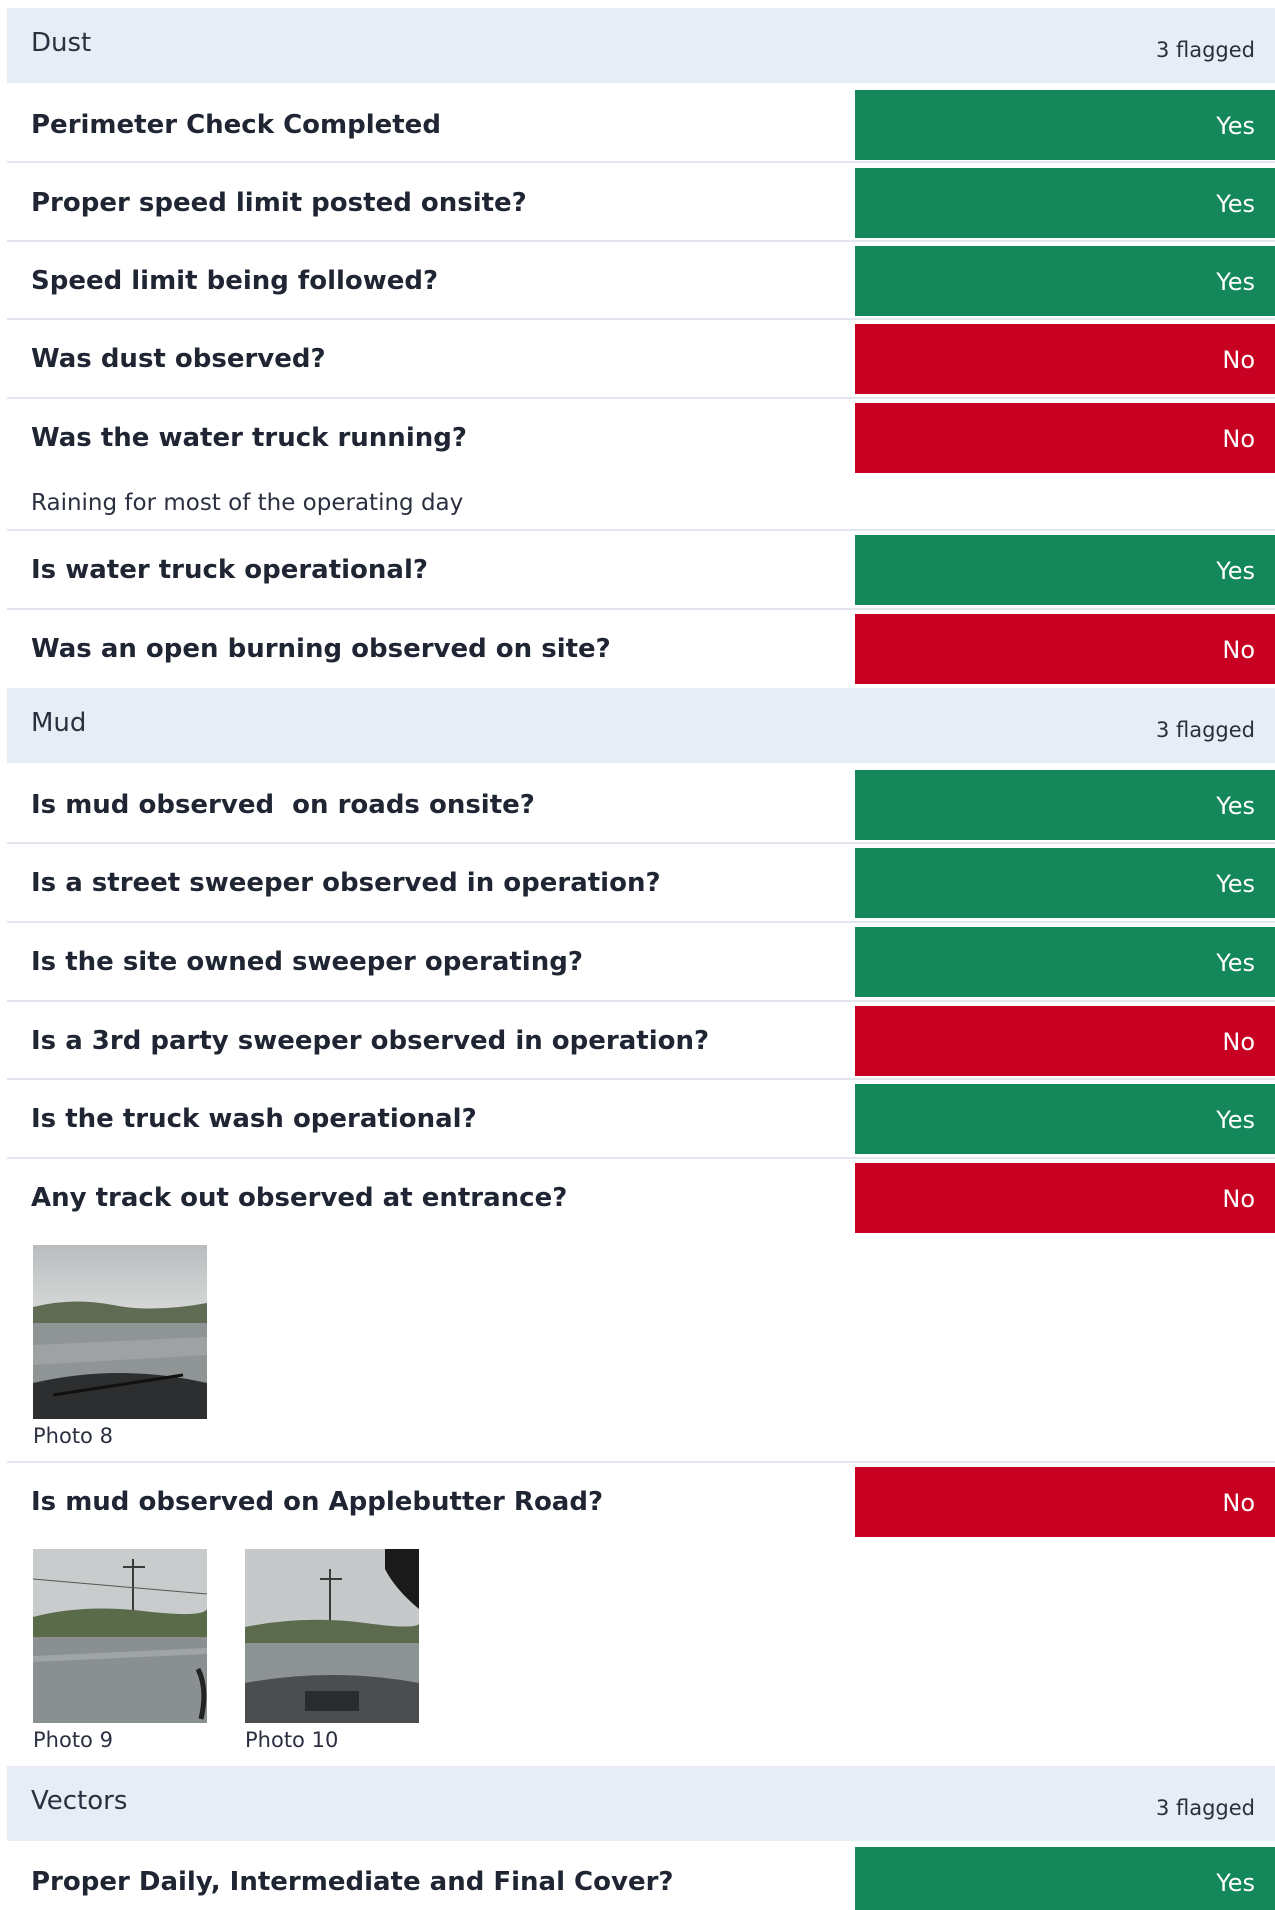 The width and height of the screenshot is (1275, 1910). Describe the element at coordinates (235, 281) in the screenshot. I see `question-text: Speed limit being followed?` at that location.